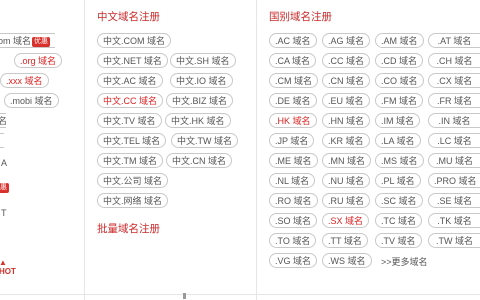 This screenshot has height=300, width=480. Describe the element at coordinates (199, 160) in the screenshot. I see `cn-domain-pill: 中文.CN 域名` at that location.